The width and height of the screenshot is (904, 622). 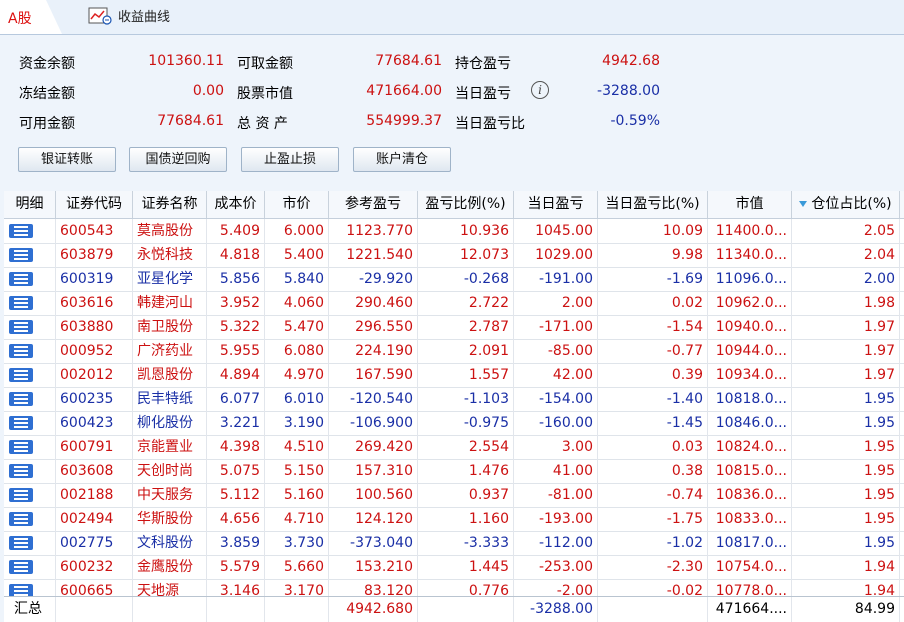 I want to click on total-pos: 84.99, so click(x=846, y=609).